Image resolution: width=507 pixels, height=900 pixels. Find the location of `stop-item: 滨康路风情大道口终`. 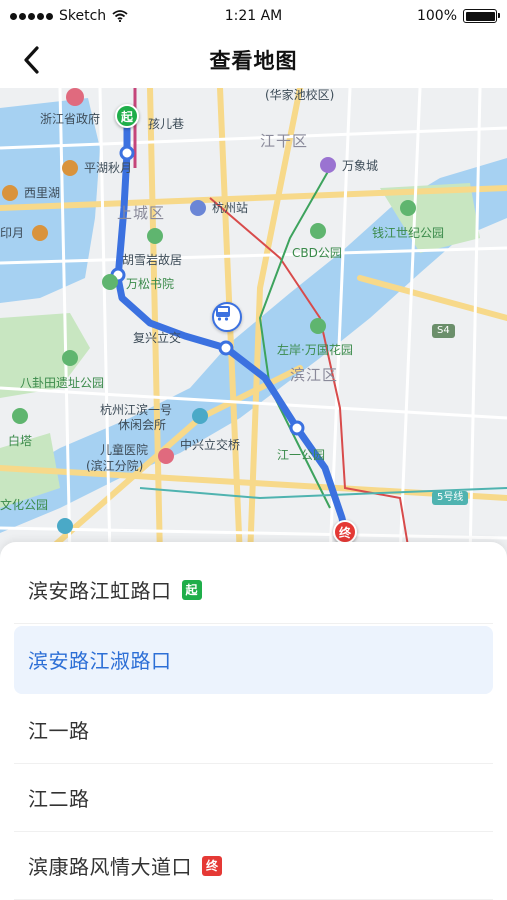

stop-item: 滨康路风情大道口终 is located at coordinates (253, 866).